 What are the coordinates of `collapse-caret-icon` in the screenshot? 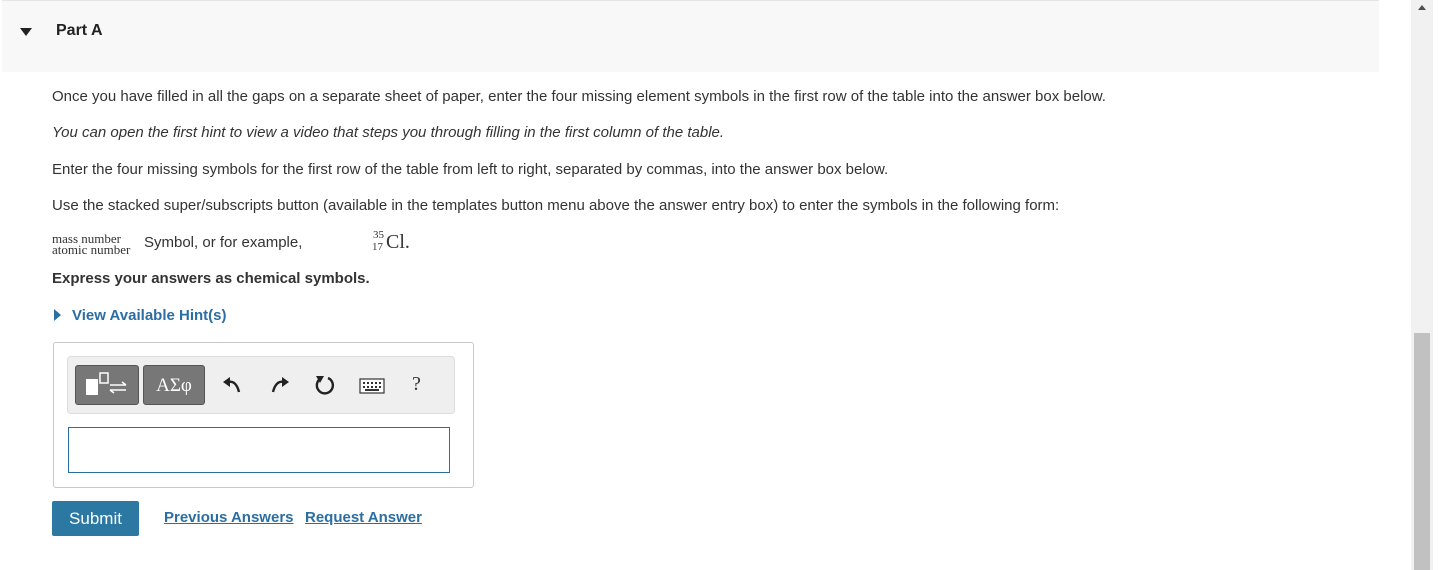 It's located at (26, 32).